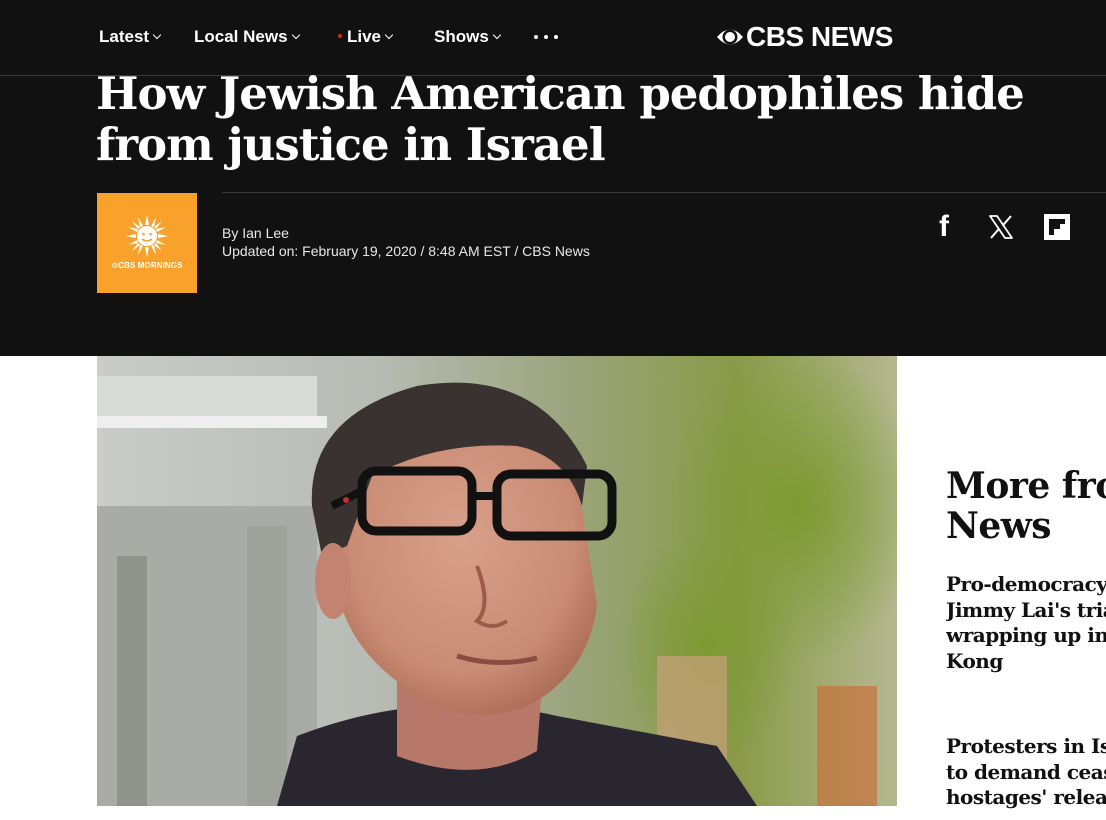  I want to click on nav-shows-label: Shows, so click(461, 36).